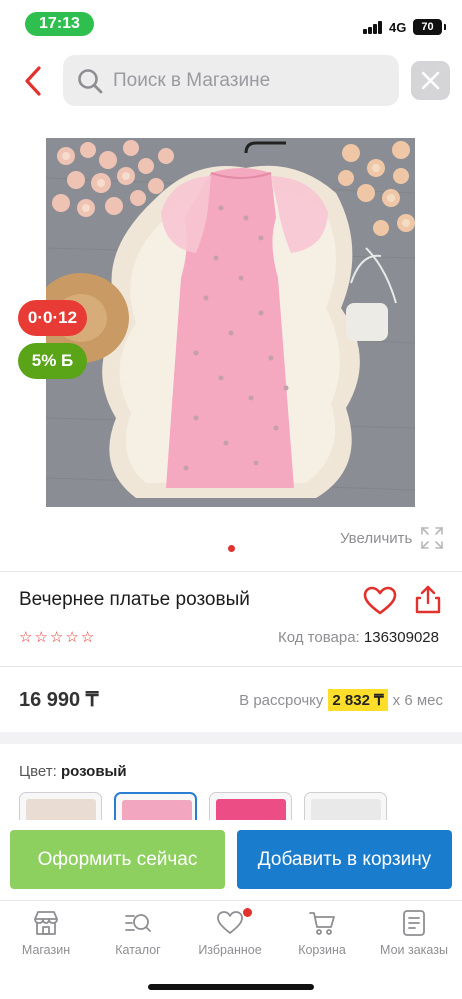 The image size is (462, 999). Describe the element at coordinates (358, 700) in the screenshot. I see `installment-amount: 2 832 ₸` at that location.